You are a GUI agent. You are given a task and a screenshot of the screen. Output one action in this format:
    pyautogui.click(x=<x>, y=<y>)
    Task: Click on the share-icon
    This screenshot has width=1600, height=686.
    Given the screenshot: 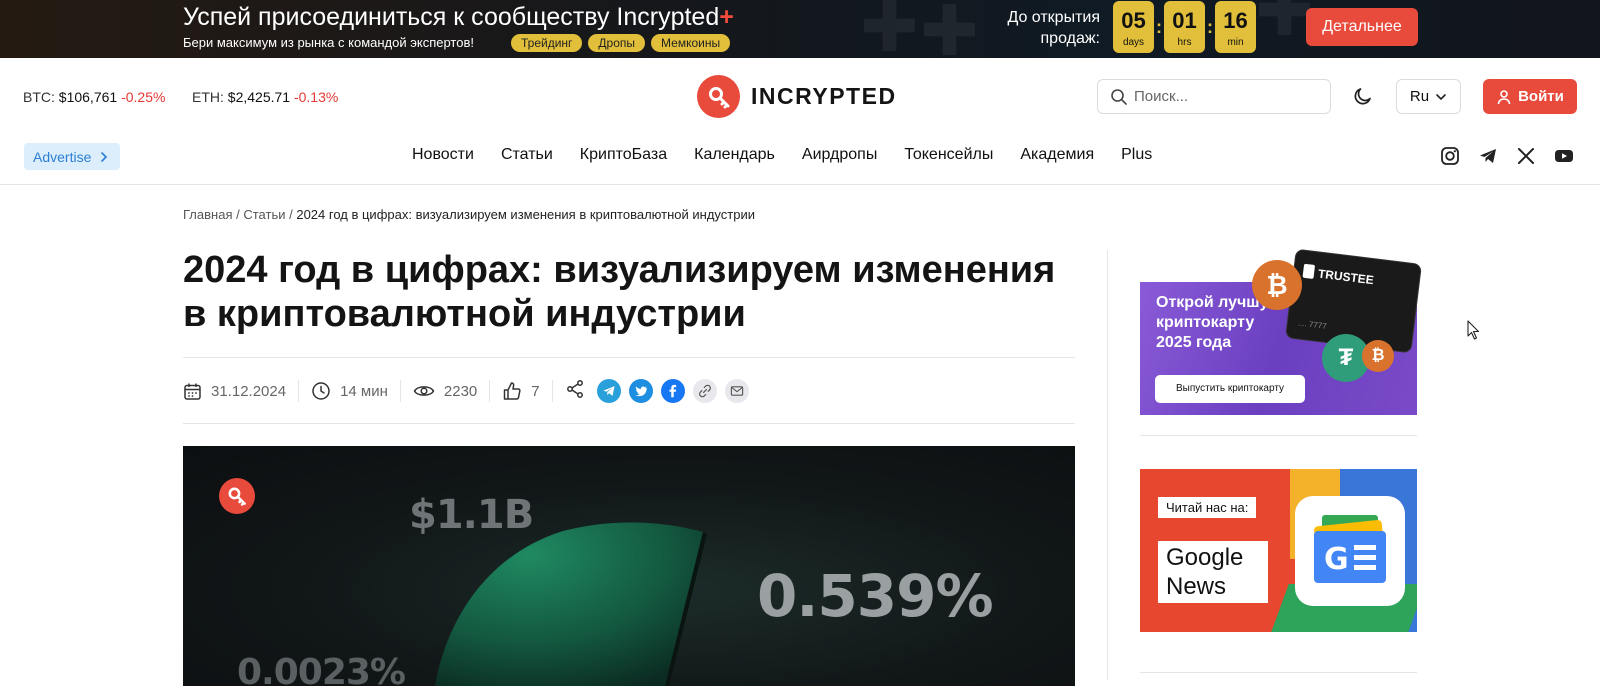 What is the action you would take?
    pyautogui.click(x=575, y=391)
    